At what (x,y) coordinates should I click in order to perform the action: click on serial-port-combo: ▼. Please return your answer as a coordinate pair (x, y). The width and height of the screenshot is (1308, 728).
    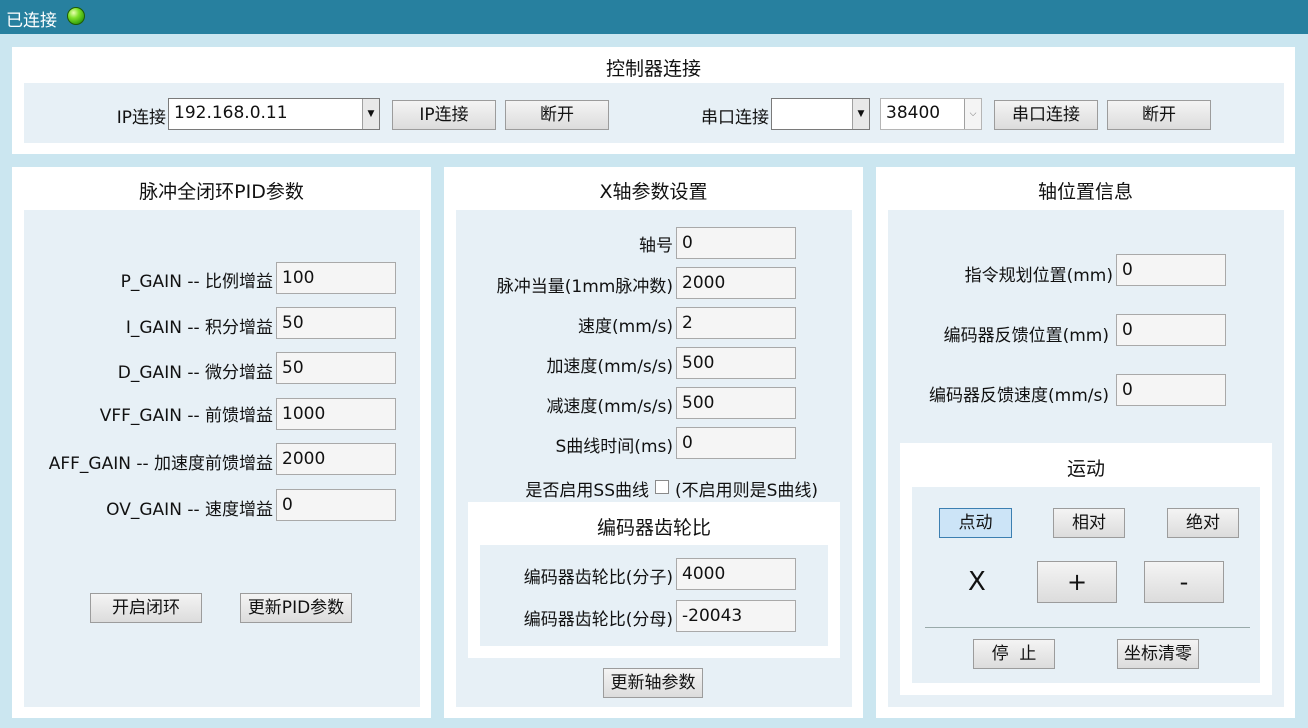
    Looking at the image, I should click on (820, 114).